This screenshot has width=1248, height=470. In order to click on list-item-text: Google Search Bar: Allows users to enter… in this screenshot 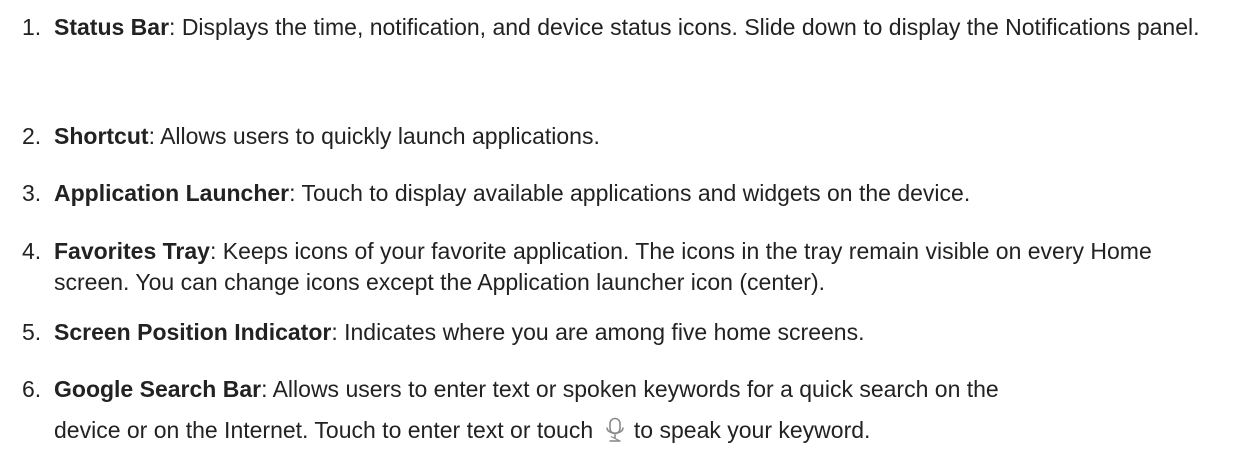, I will do `click(639, 410)`.